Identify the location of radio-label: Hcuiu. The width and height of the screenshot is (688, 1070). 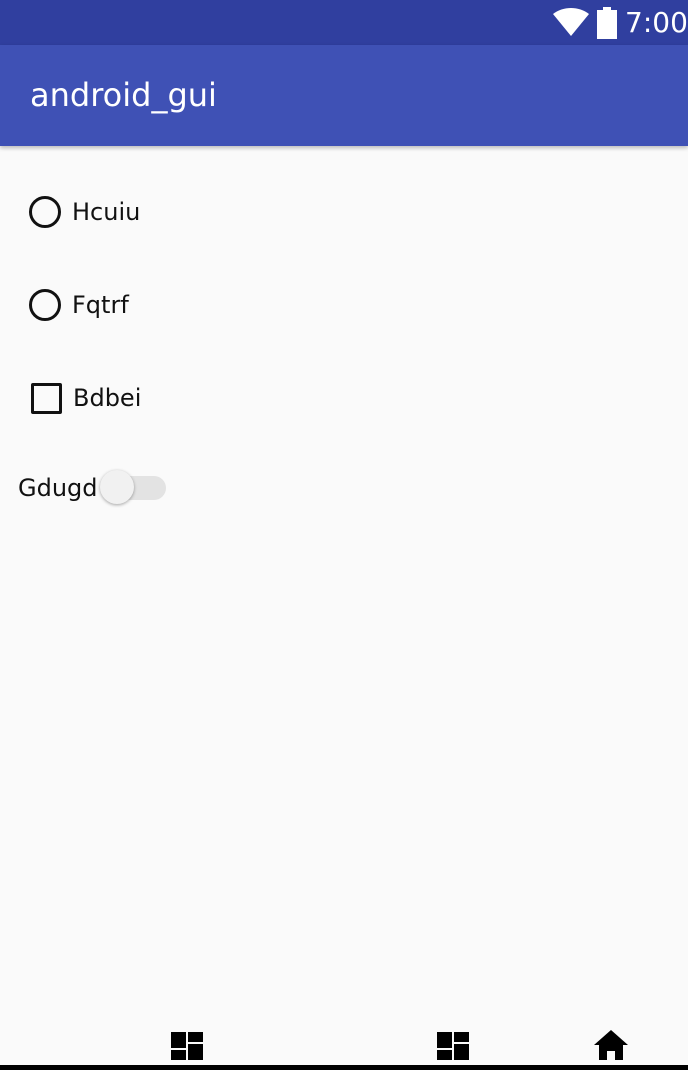
(106, 212).